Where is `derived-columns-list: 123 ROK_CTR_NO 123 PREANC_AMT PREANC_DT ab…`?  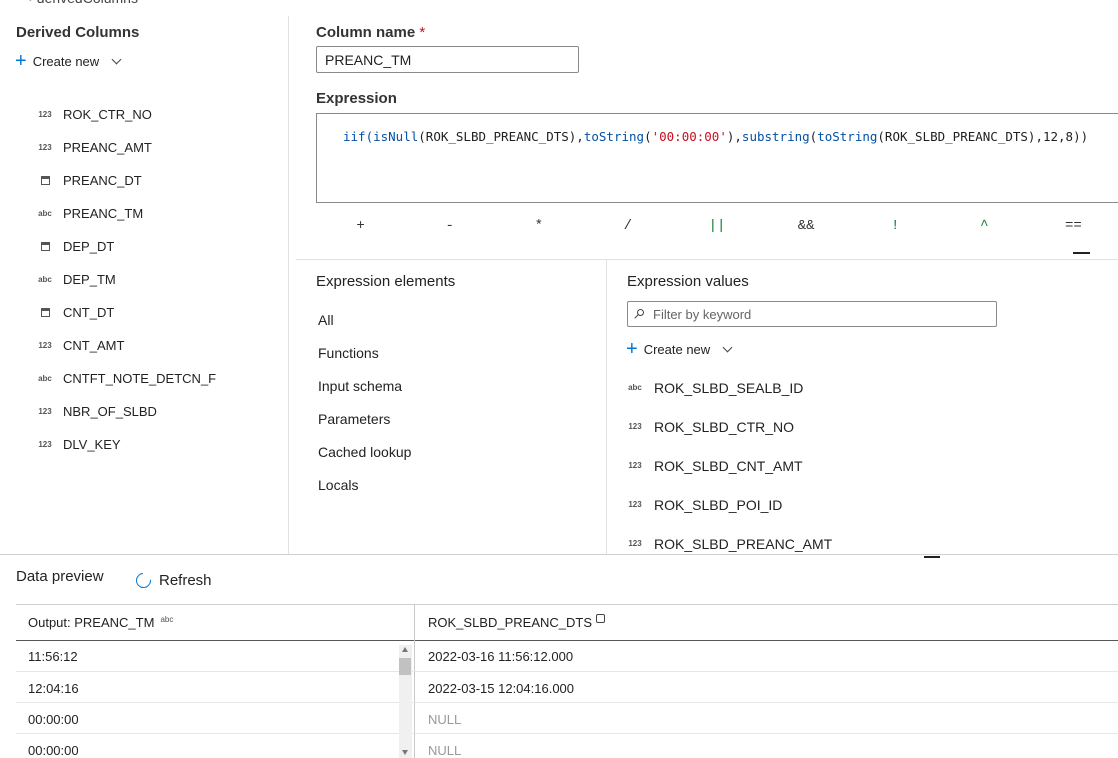 derived-columns-list: 123 ROK_CTR_NO 123 PREANC_AMT PREANC_DT ab… is located at coordinates (157, 279).